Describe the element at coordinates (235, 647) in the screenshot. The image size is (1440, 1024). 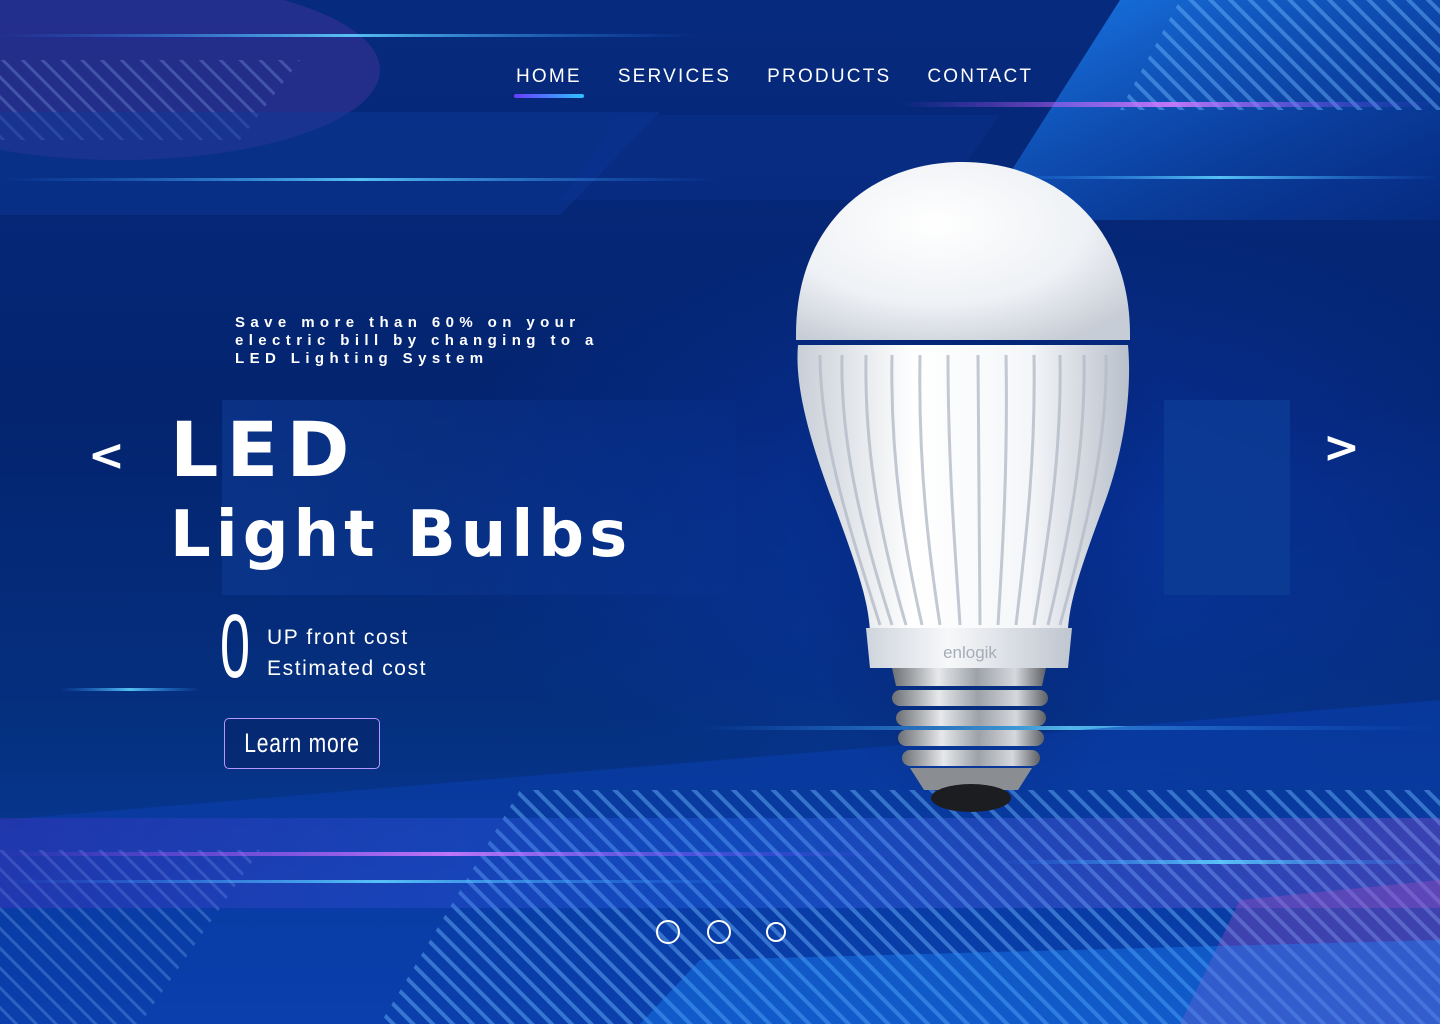
I see `cost-value: 0` at that location.